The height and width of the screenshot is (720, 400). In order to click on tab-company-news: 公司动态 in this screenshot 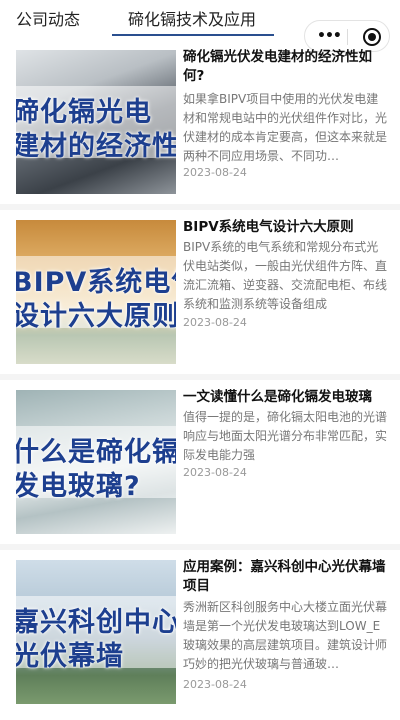, I will do `click(48, 18)`.